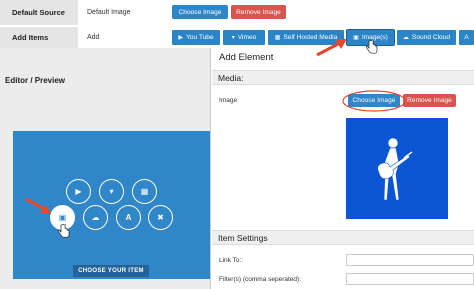 The image size is (474, 289). Describe the element at coordinates (109, 12) in the screenshot. I see `default-source-value: Default Image` at that location.